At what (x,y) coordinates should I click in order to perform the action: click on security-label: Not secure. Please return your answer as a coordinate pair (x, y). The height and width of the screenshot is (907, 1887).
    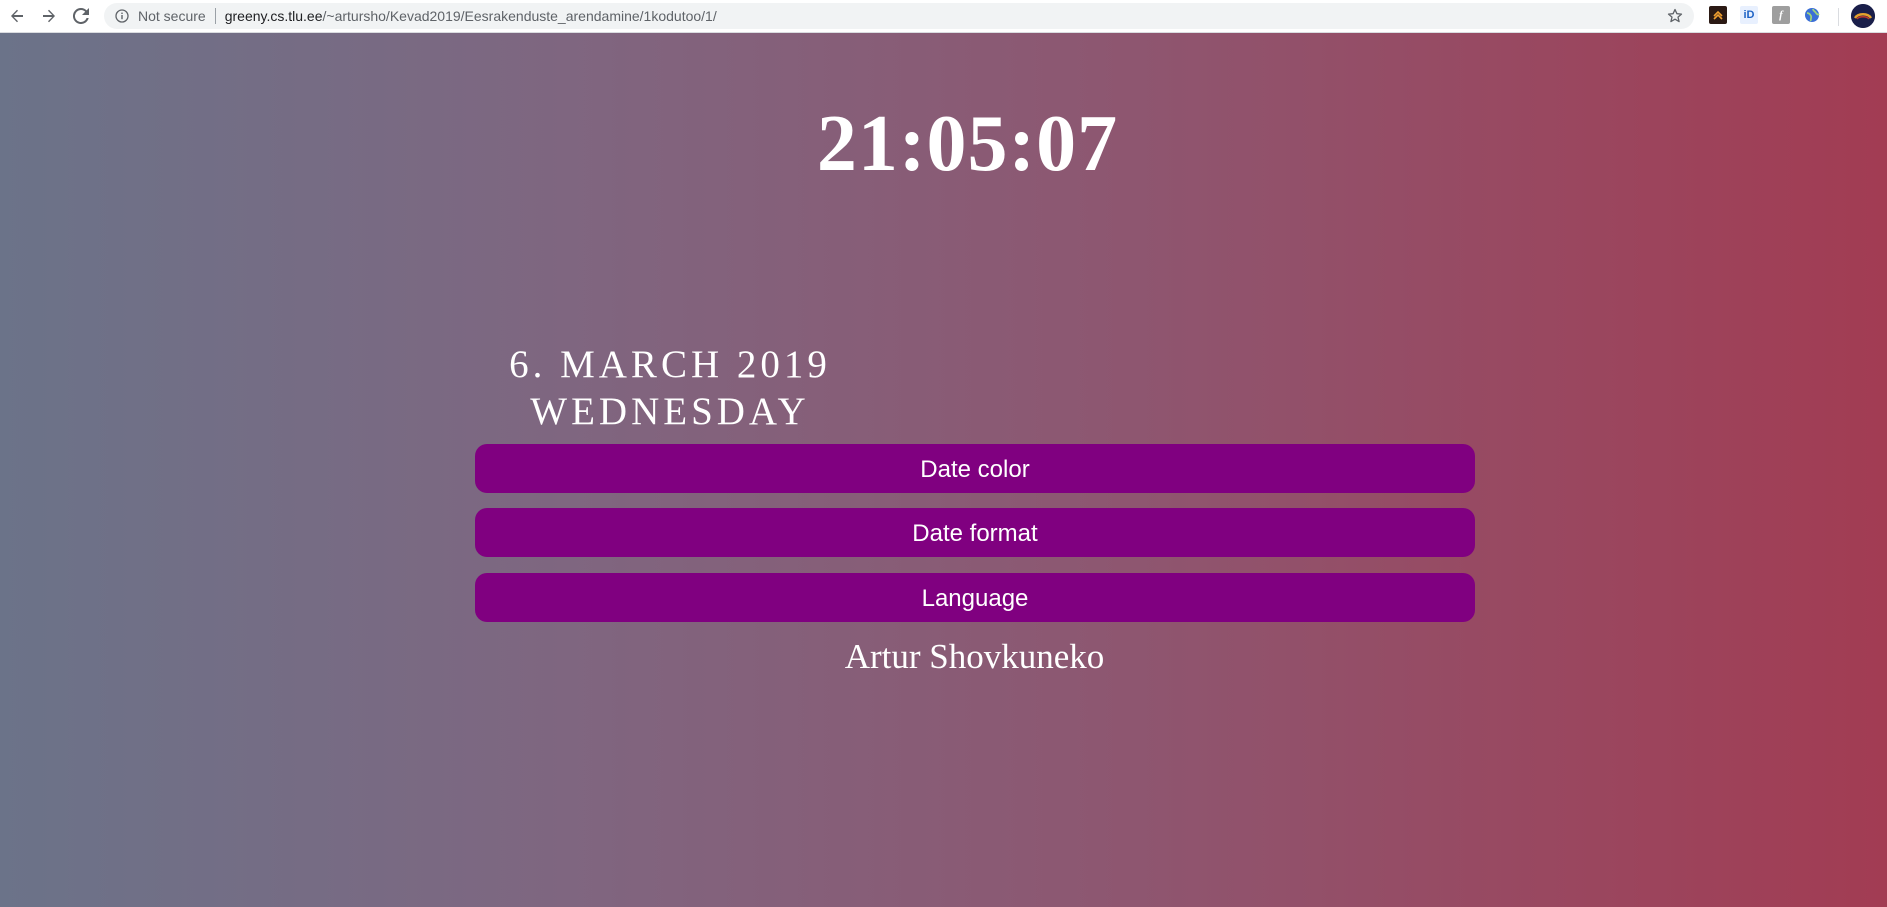
    Looking at the image, I should click on (172, 16).